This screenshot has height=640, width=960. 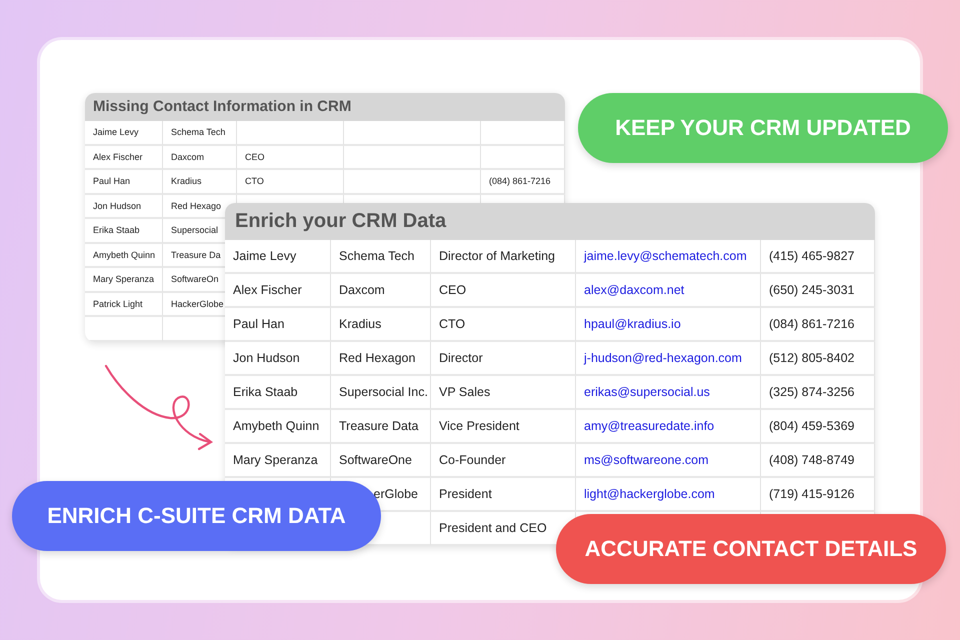 What do you see at coordinates (325, 107) in the screenshot?
I see `table-title: Missing Contact Information in CRM` at bounding box center [325, 107].